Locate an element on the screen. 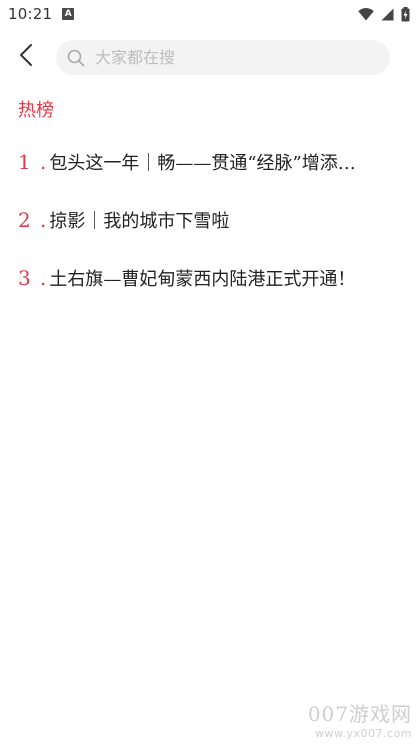 This screenshot has height=746, width=420. back-button is located at coordinates (26, 57).